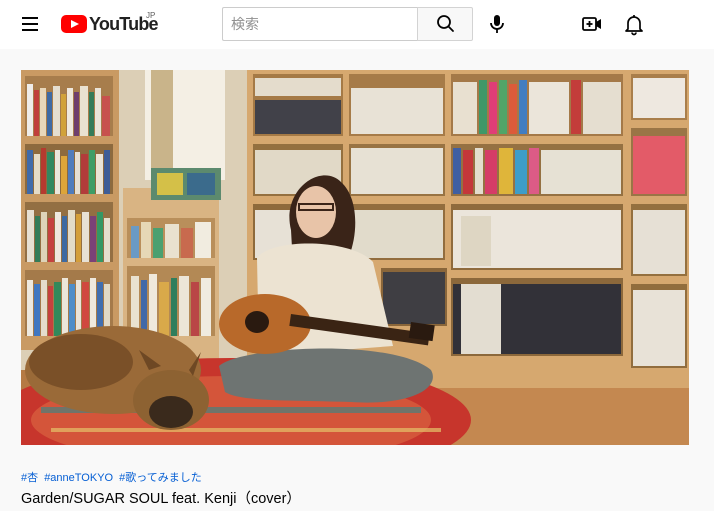  I want to click on create-video-button, so click(592, 24).